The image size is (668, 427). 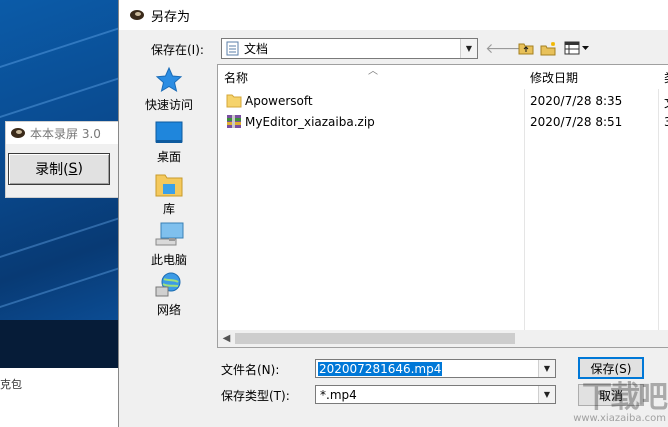 What do you see at coordinates (226, 338) in the screenshot?
I see `scroll-left-icon: ◀` at bounding box center [226, 338].